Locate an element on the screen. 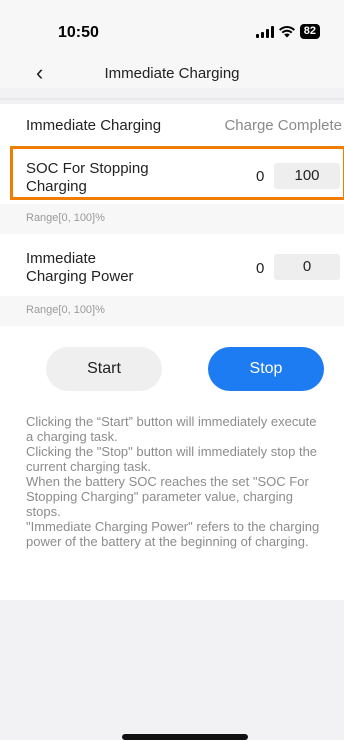  wifi-icon is located at coordinates (286, 31).